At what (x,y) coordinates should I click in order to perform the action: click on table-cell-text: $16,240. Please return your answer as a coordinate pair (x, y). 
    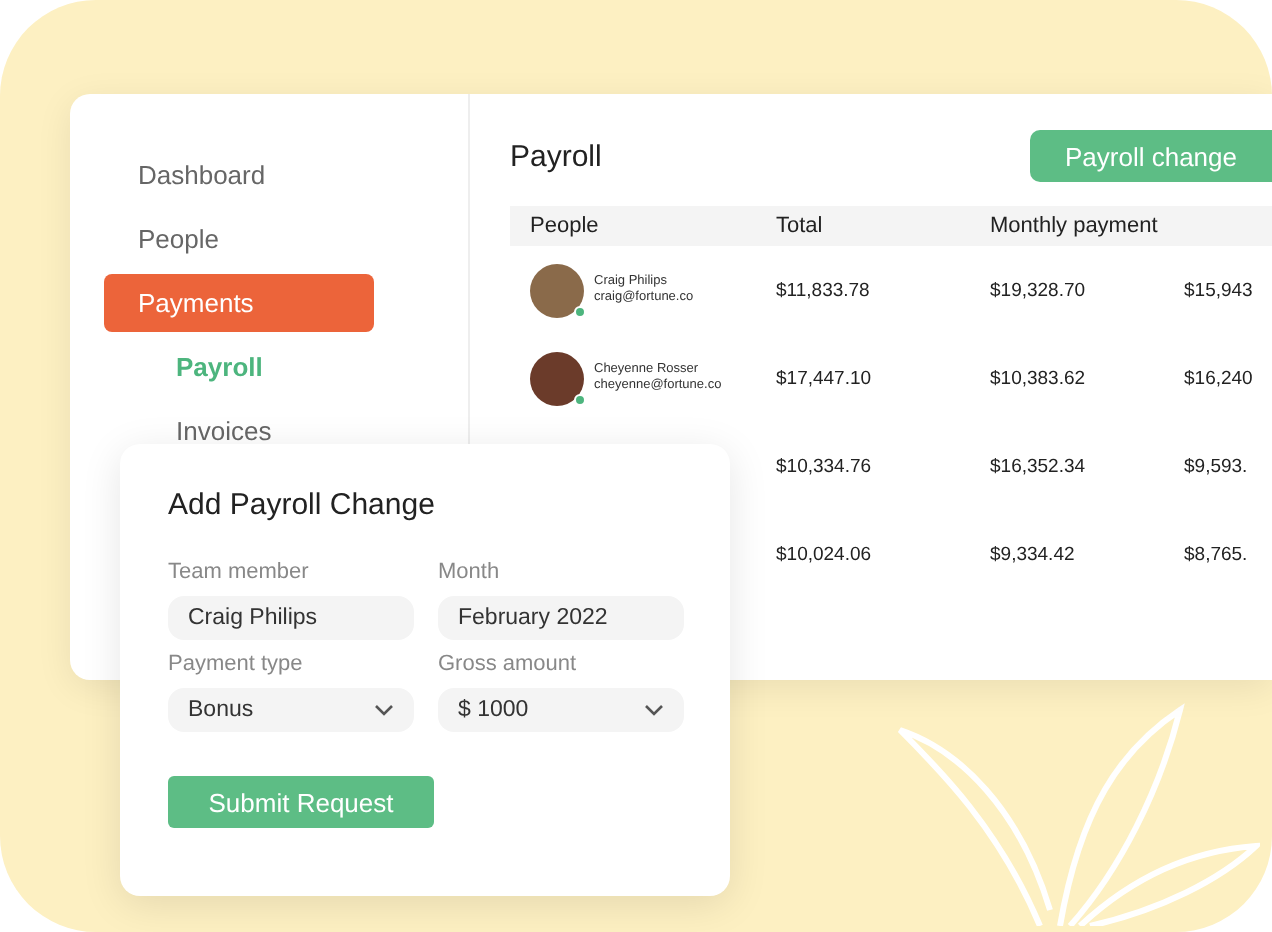
    Looking at the image, I should click on (1219, 378).